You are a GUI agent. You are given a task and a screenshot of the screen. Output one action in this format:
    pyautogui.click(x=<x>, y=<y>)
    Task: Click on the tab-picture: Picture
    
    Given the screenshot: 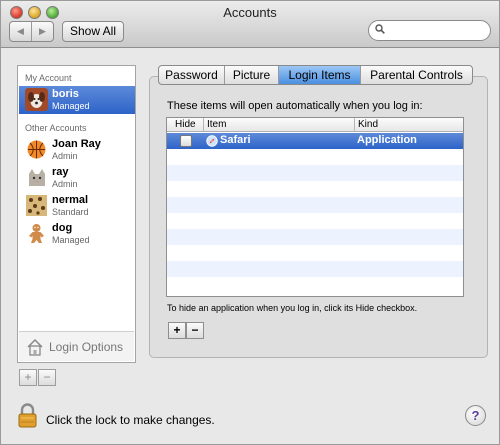 What is the action you would take?
    pyautogui.click(x=252, y=75)
    